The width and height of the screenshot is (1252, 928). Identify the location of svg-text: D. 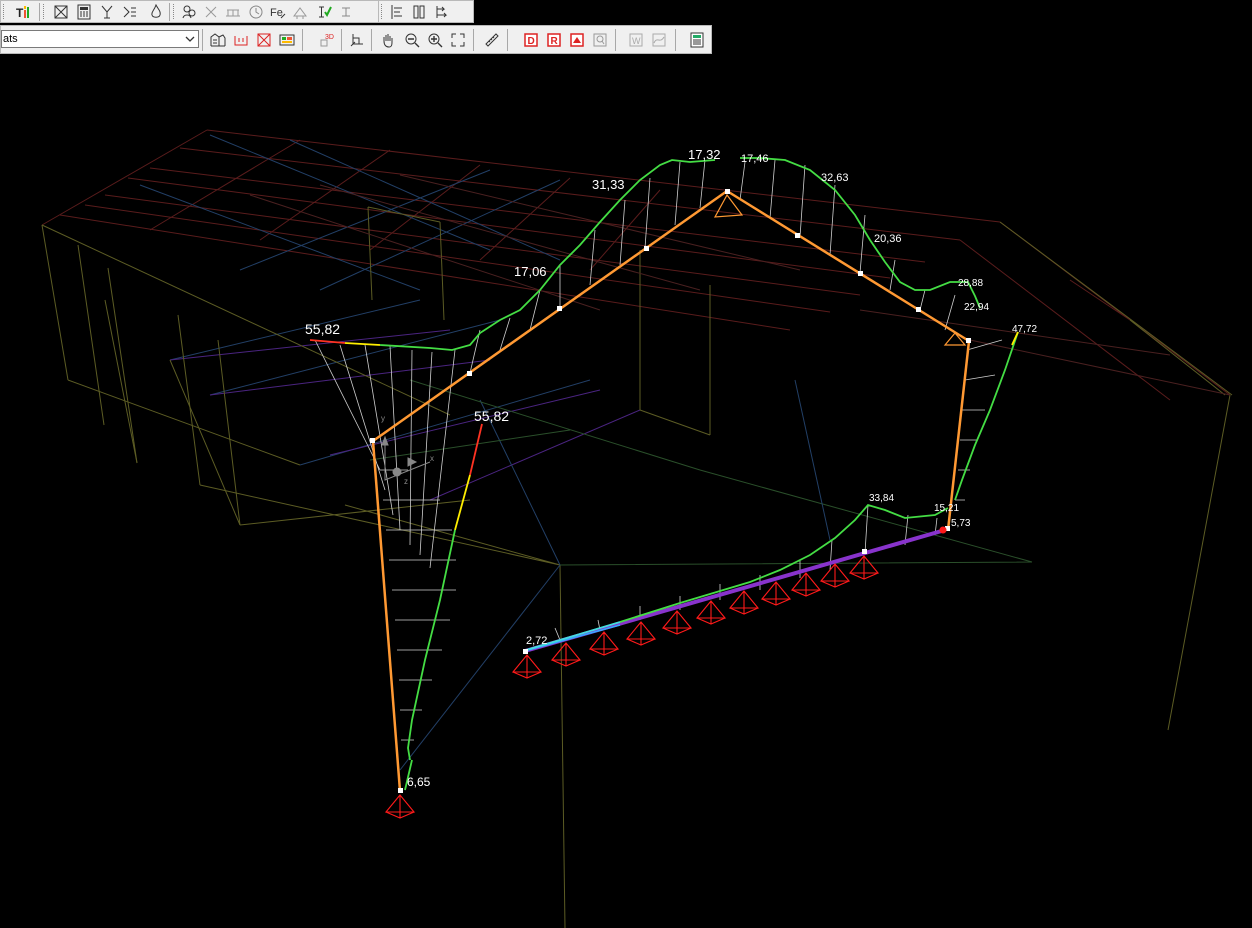
(531, 41).